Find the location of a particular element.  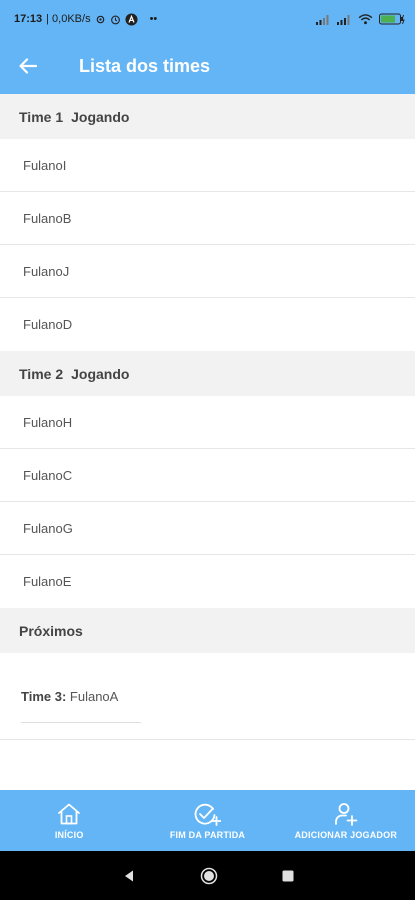

bottom-nav: INÍCIO FIM DA PARTIDA ADICIONAR JOGADOR is located at coordinates (207, 820).